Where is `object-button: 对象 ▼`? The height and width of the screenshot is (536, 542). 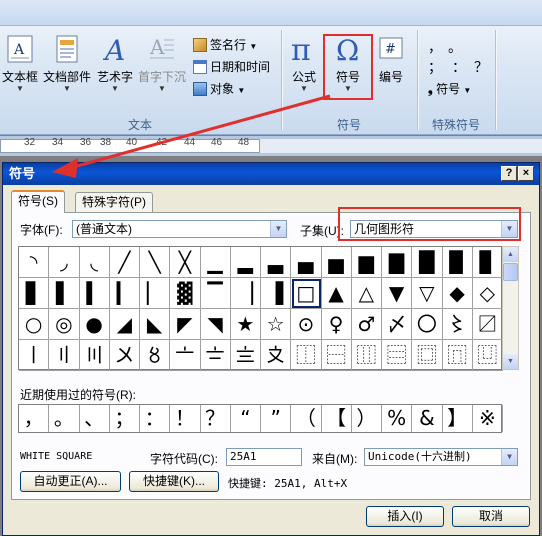
object-button: 对象 ▼ is located at coordinates (219, 89).